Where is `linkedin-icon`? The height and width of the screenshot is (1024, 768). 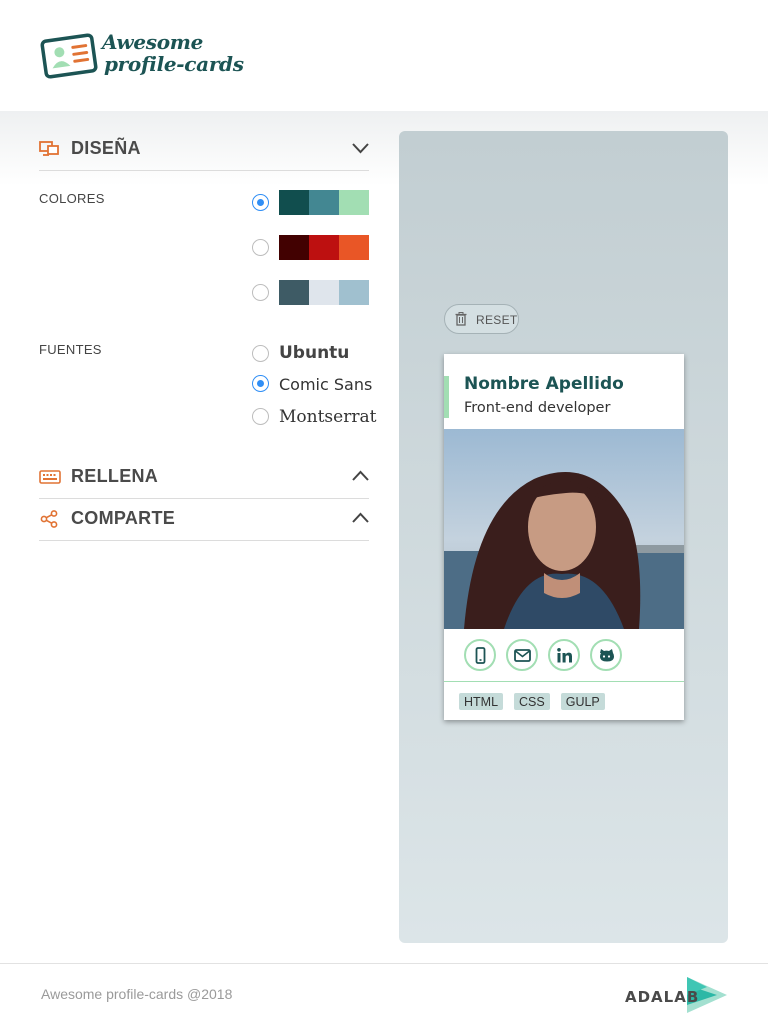 linkedin-icon is located at coordinates (564, 655).